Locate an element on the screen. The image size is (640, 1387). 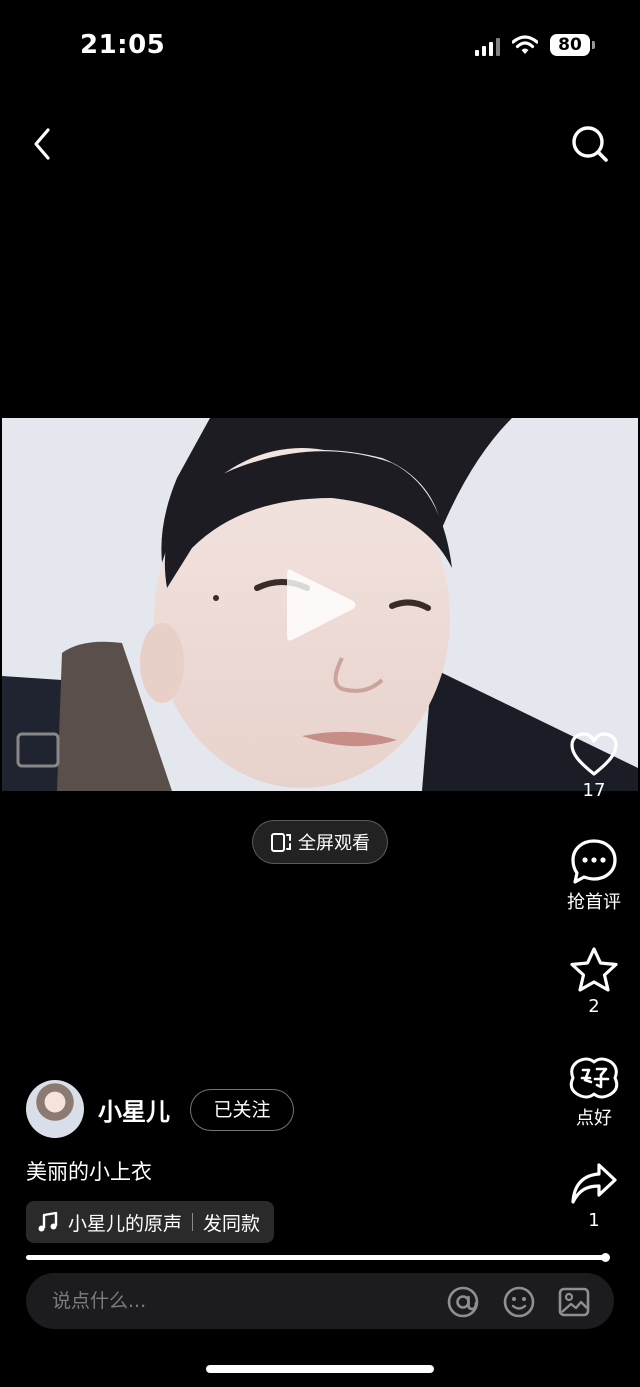
image-icon is located at coordinates (574, 1302).